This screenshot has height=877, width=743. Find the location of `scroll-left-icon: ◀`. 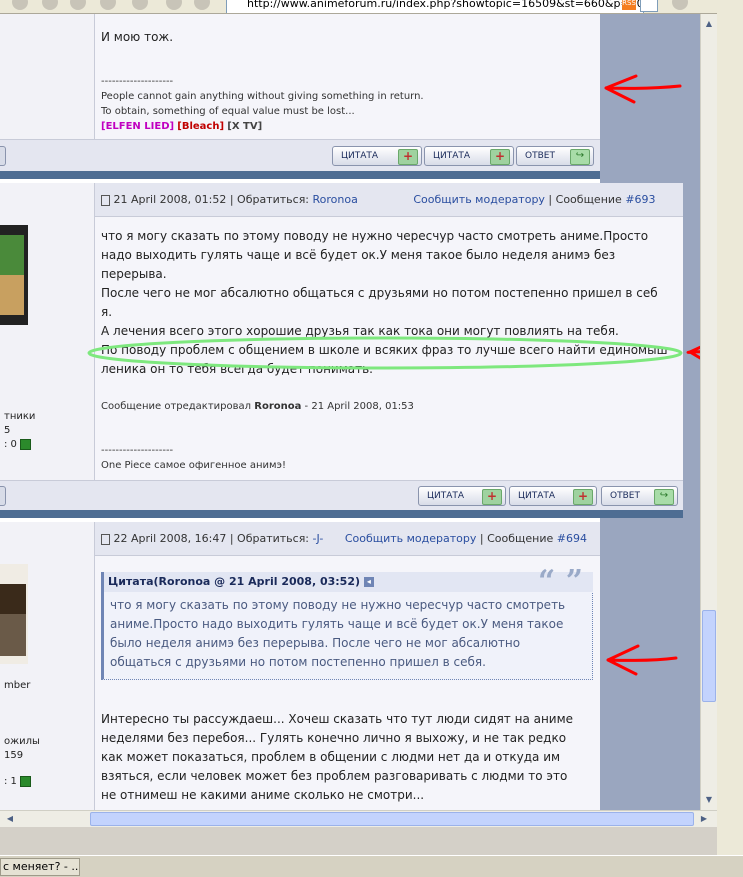

scroll-left-icon: ◀ is located at coordinates (10, 819).